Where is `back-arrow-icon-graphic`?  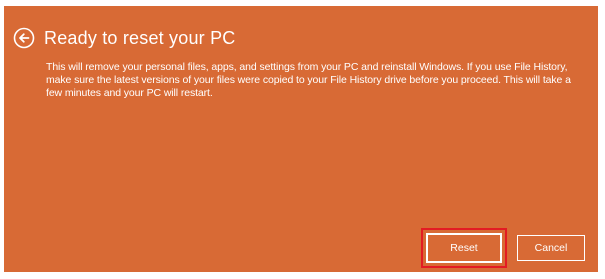 back-arrow-icon-graphic is located at coordinates (24, 38).